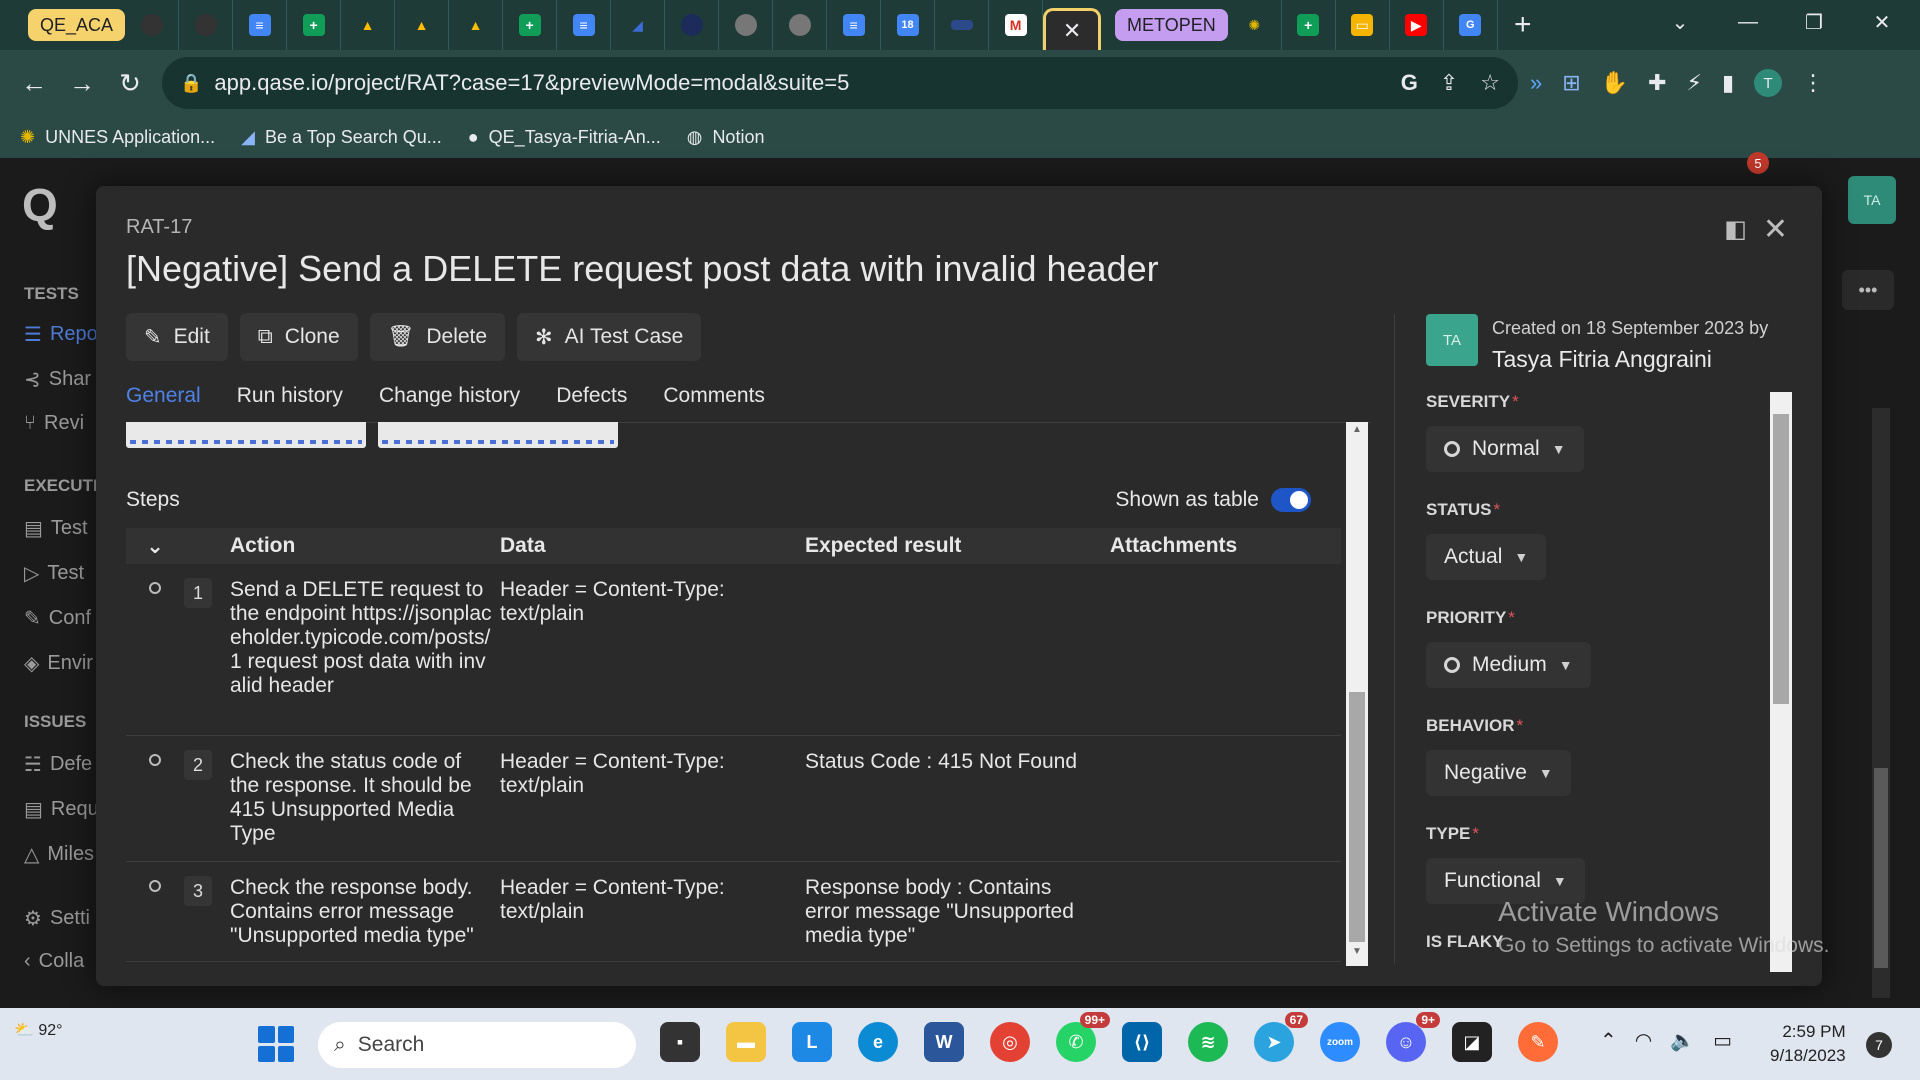  I want to click on edge-icon: e, so click(878, 1042).